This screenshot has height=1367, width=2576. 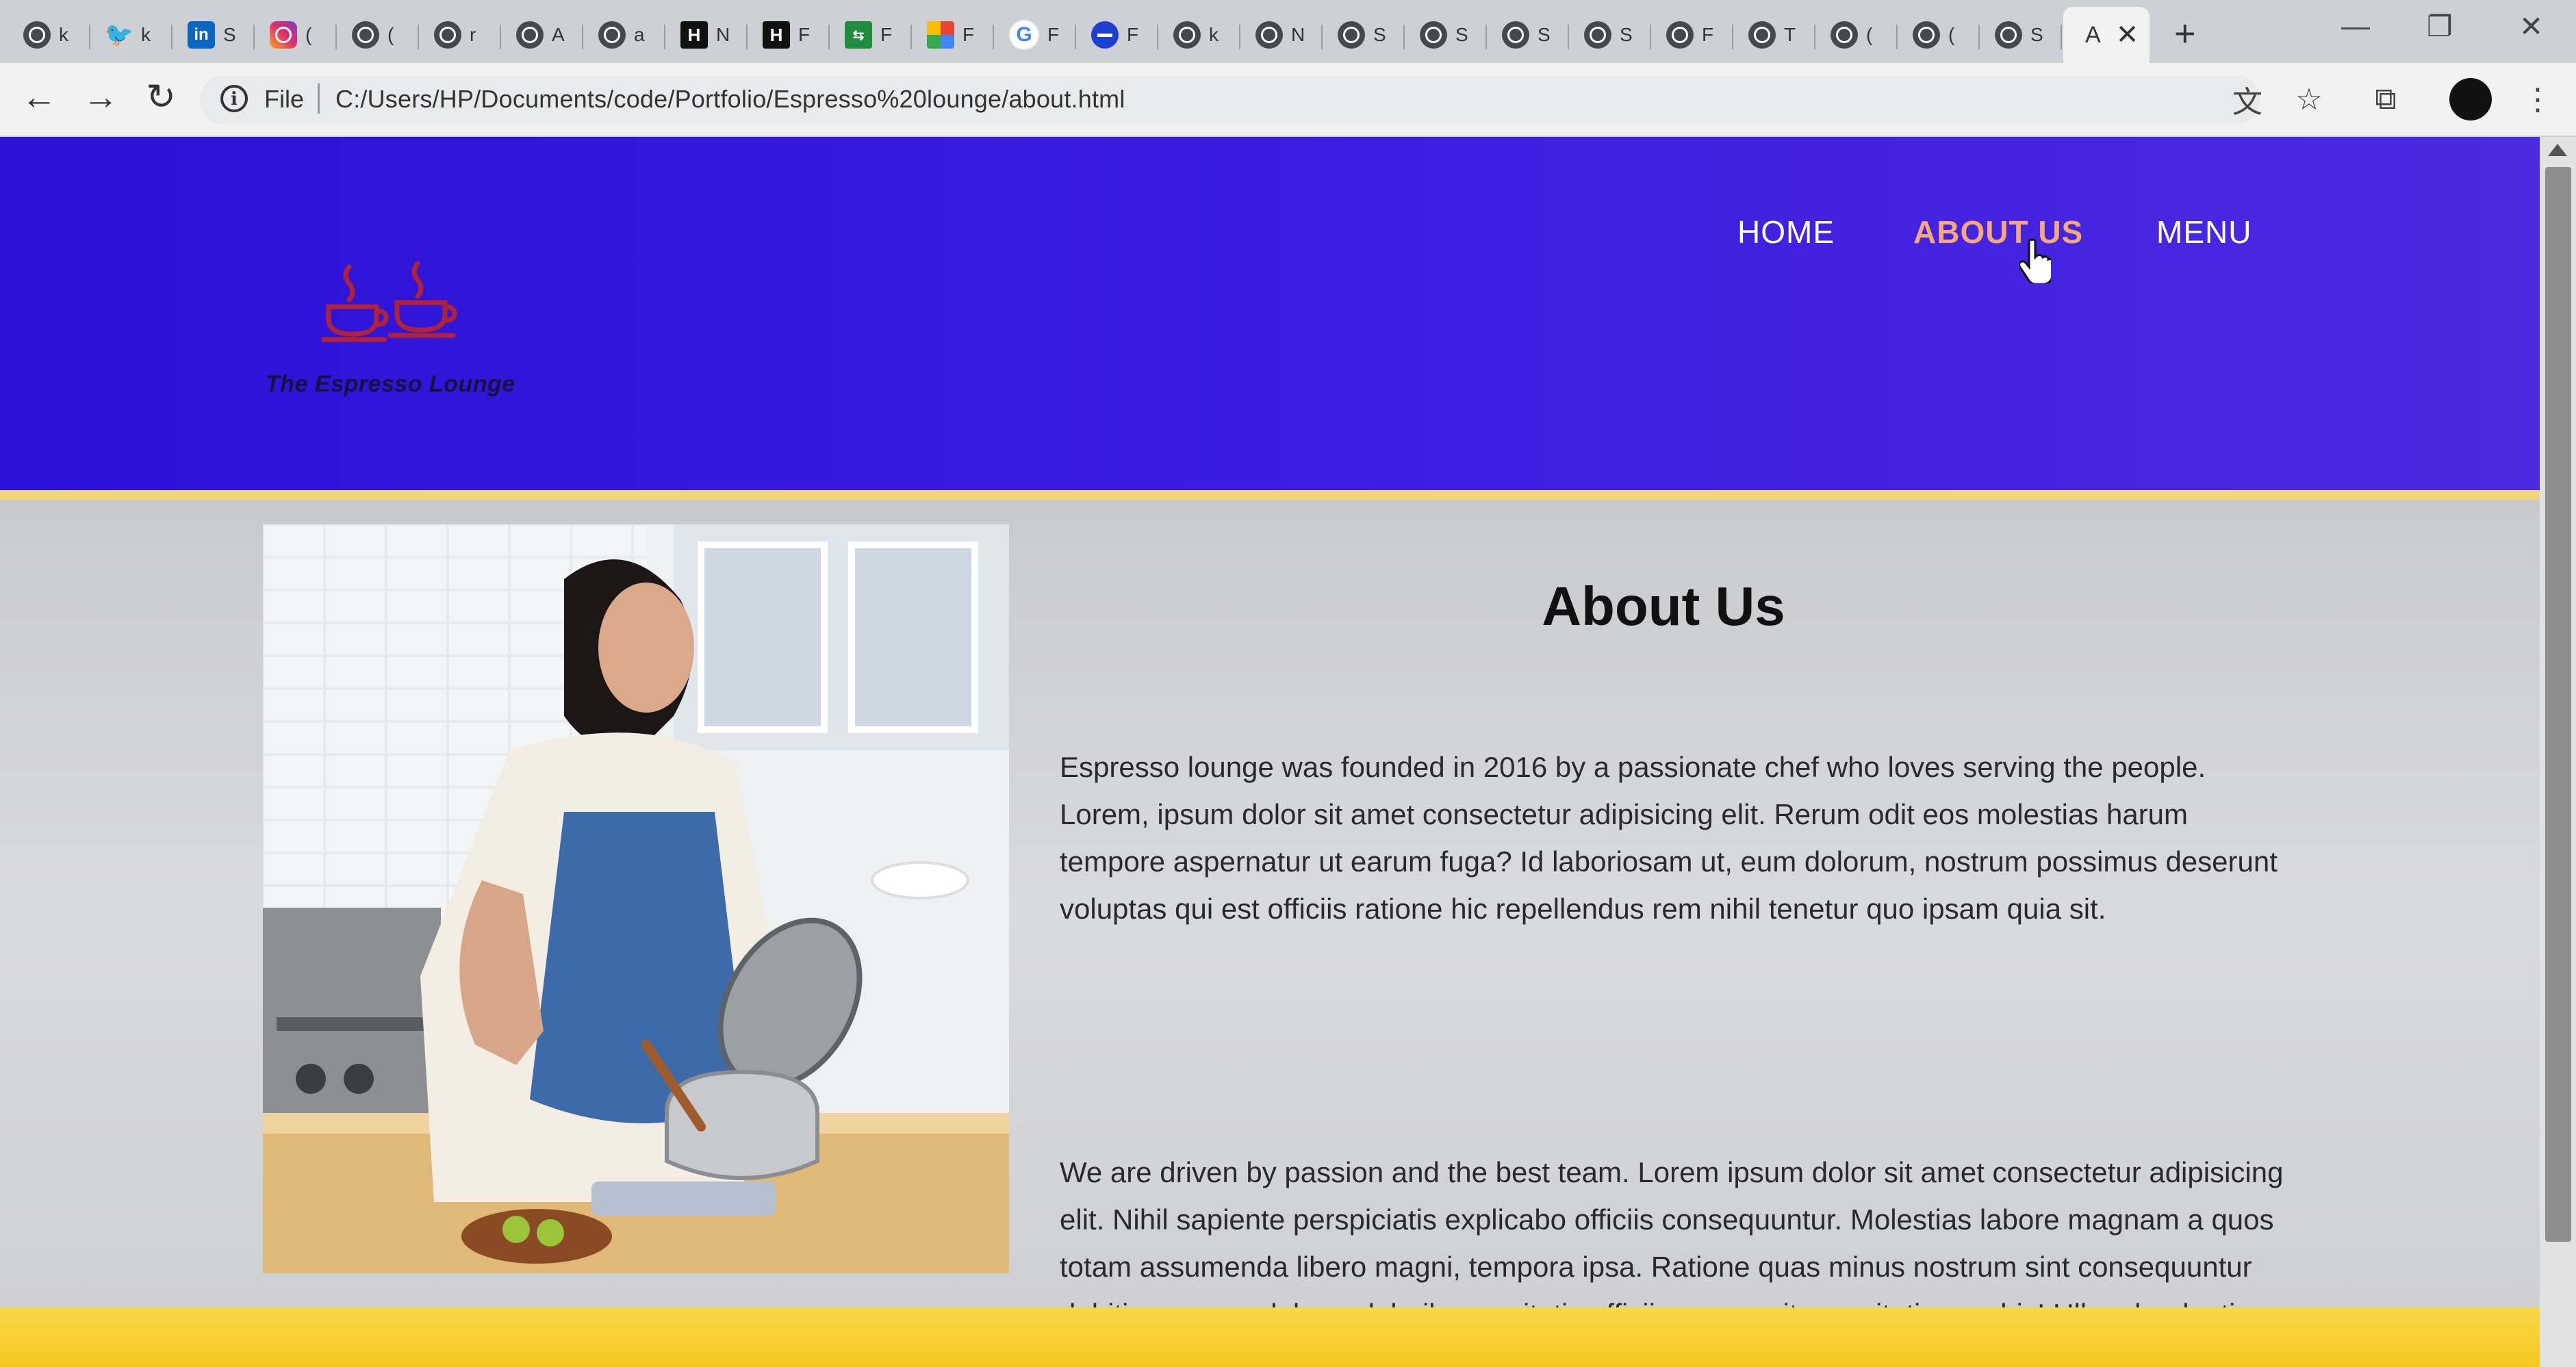 I want to click on tab-title: T, so click(x=1790, y=35).